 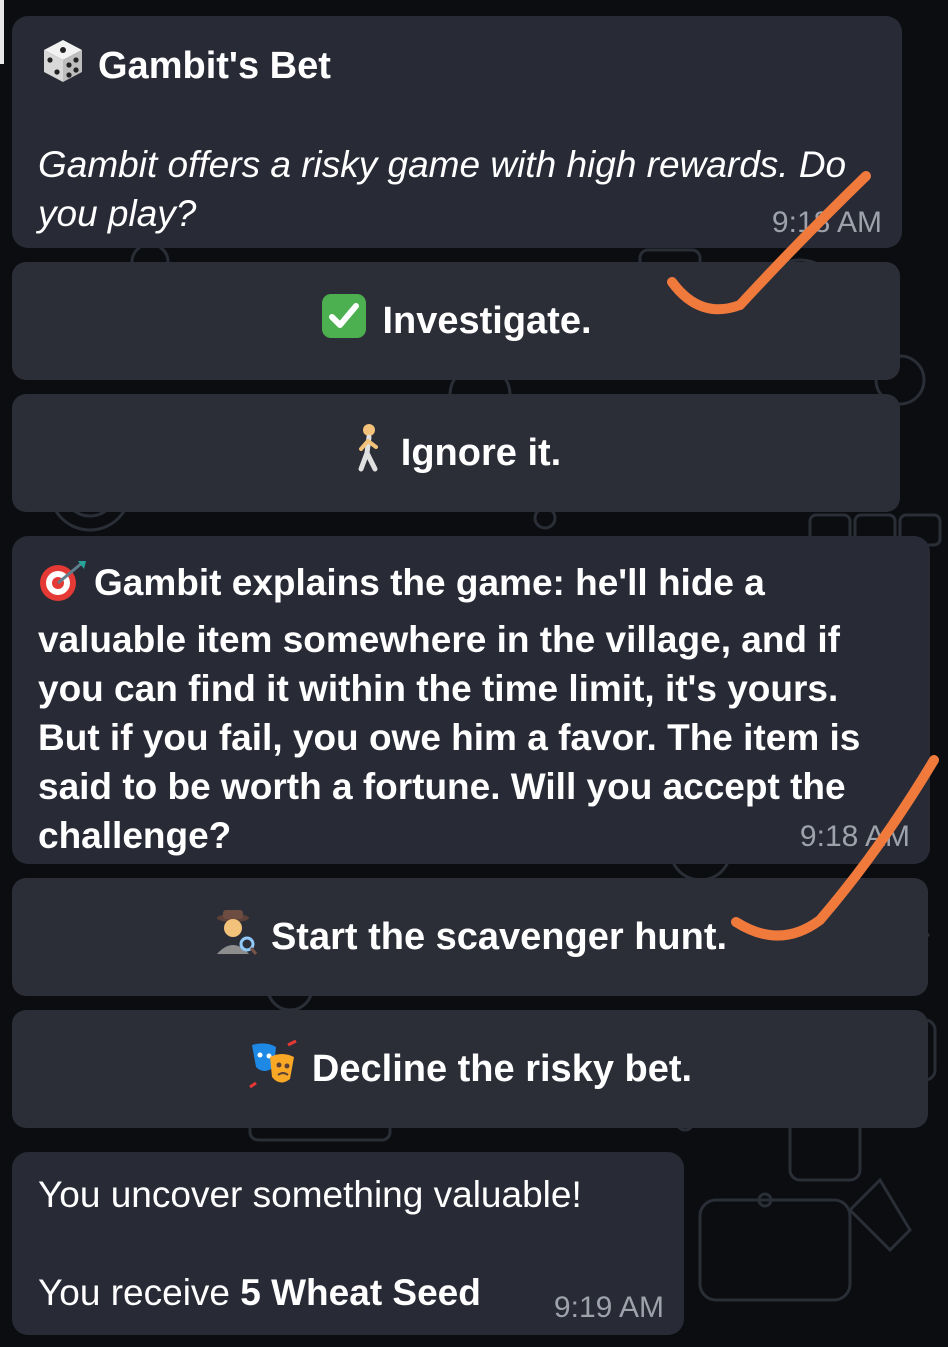 I want to click on decline-risky-bet-button: Decline the risky bet., so click(x=470, y=1069).